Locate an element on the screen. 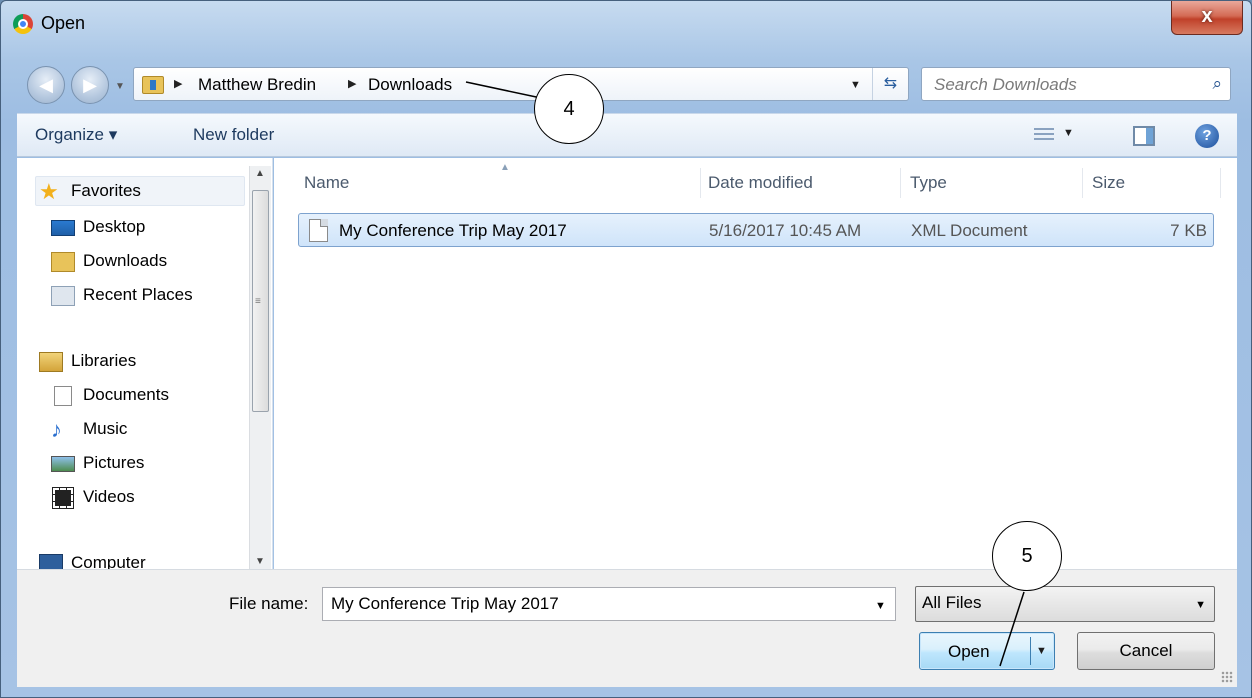  refresh-button: ⇆ is located at coordinates (890, 84).